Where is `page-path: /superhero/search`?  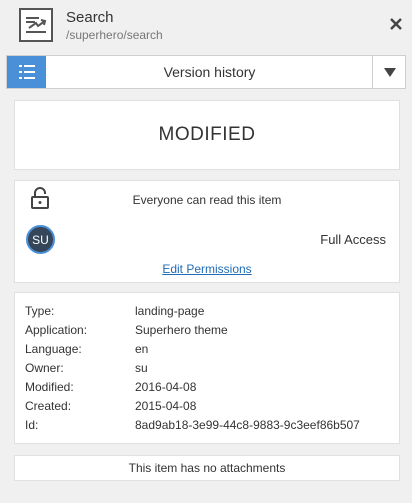
page-path: /superhero/search is located at coordinates (114, 35).